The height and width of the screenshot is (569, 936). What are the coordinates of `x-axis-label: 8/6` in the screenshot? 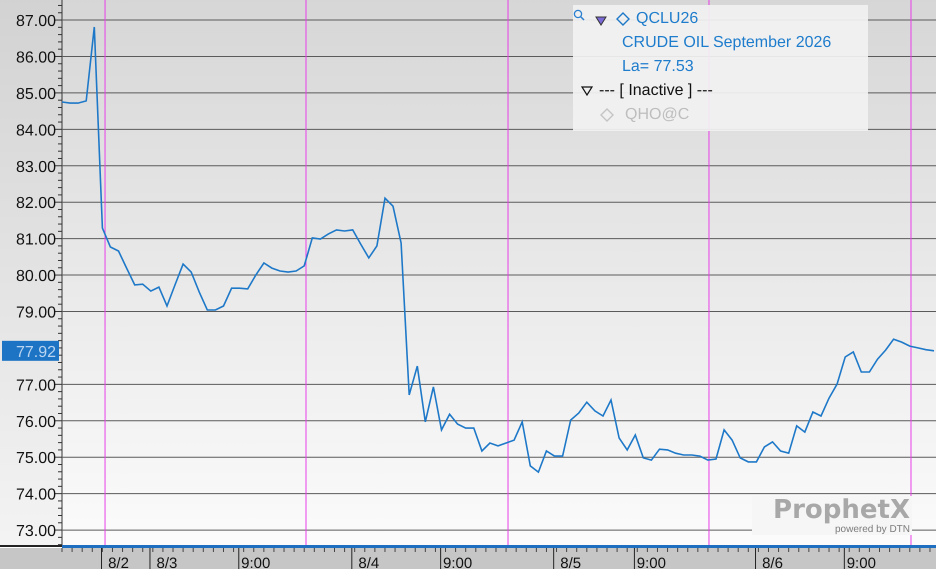 It's located at (772, 562).